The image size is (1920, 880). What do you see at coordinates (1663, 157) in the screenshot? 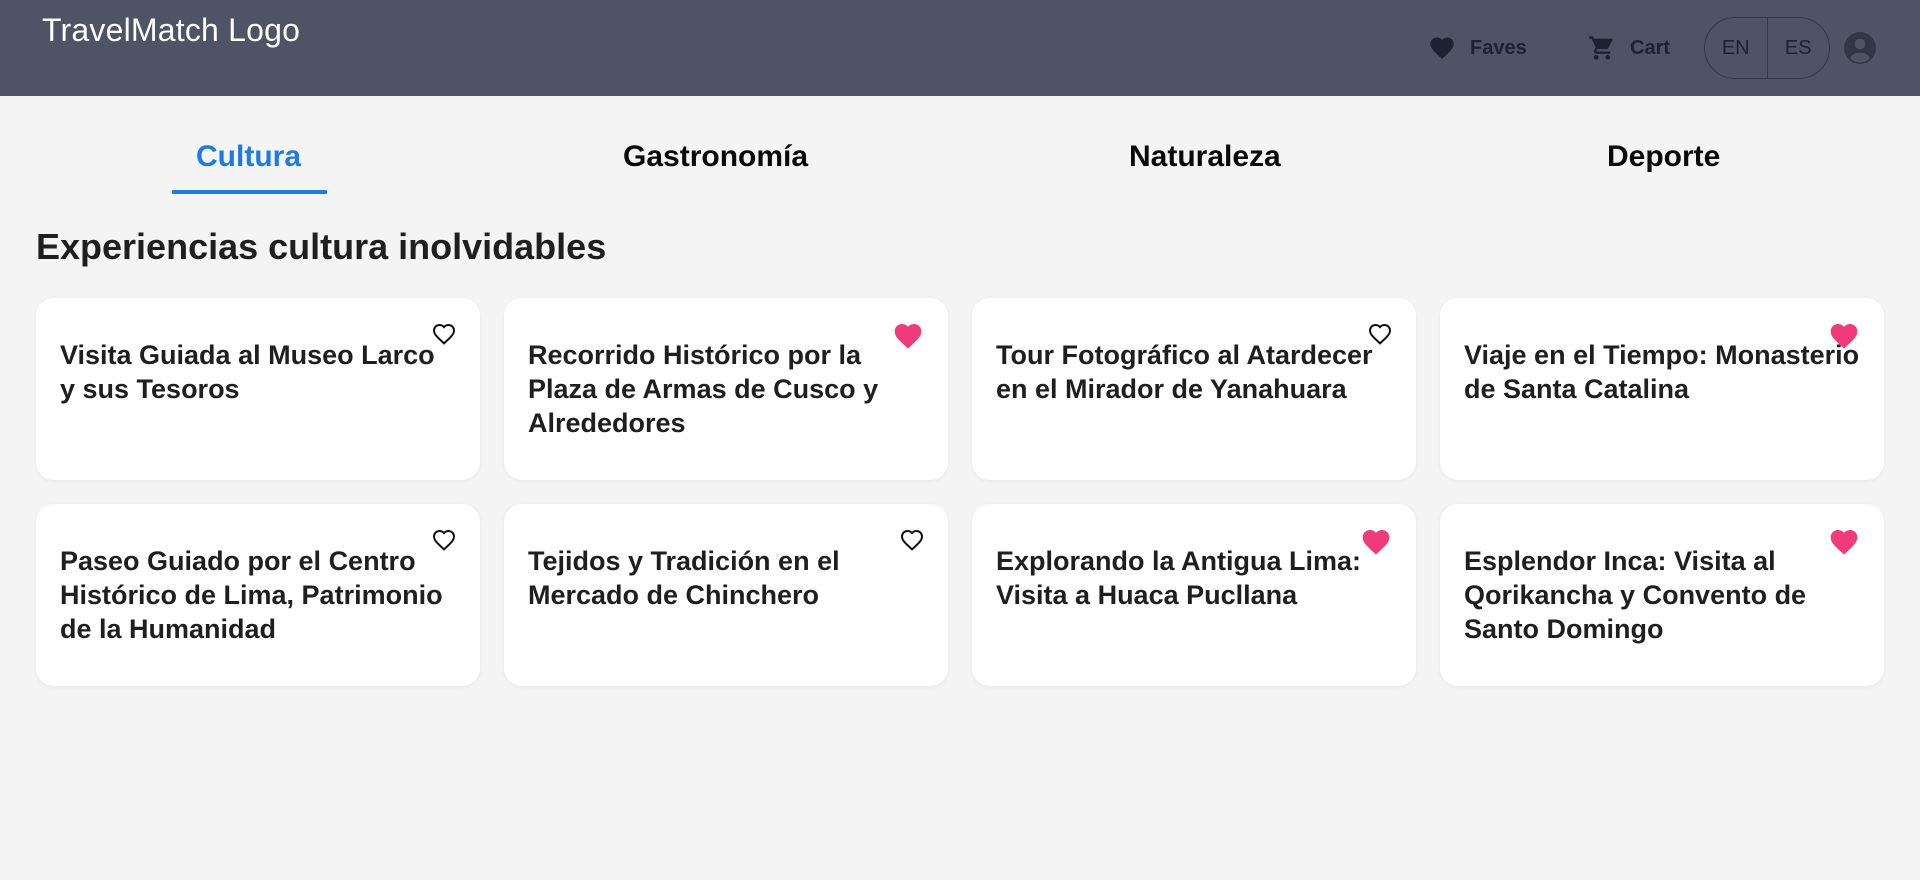
I see `tab-deporte: Deporte` at bounding box center [1663, 157].